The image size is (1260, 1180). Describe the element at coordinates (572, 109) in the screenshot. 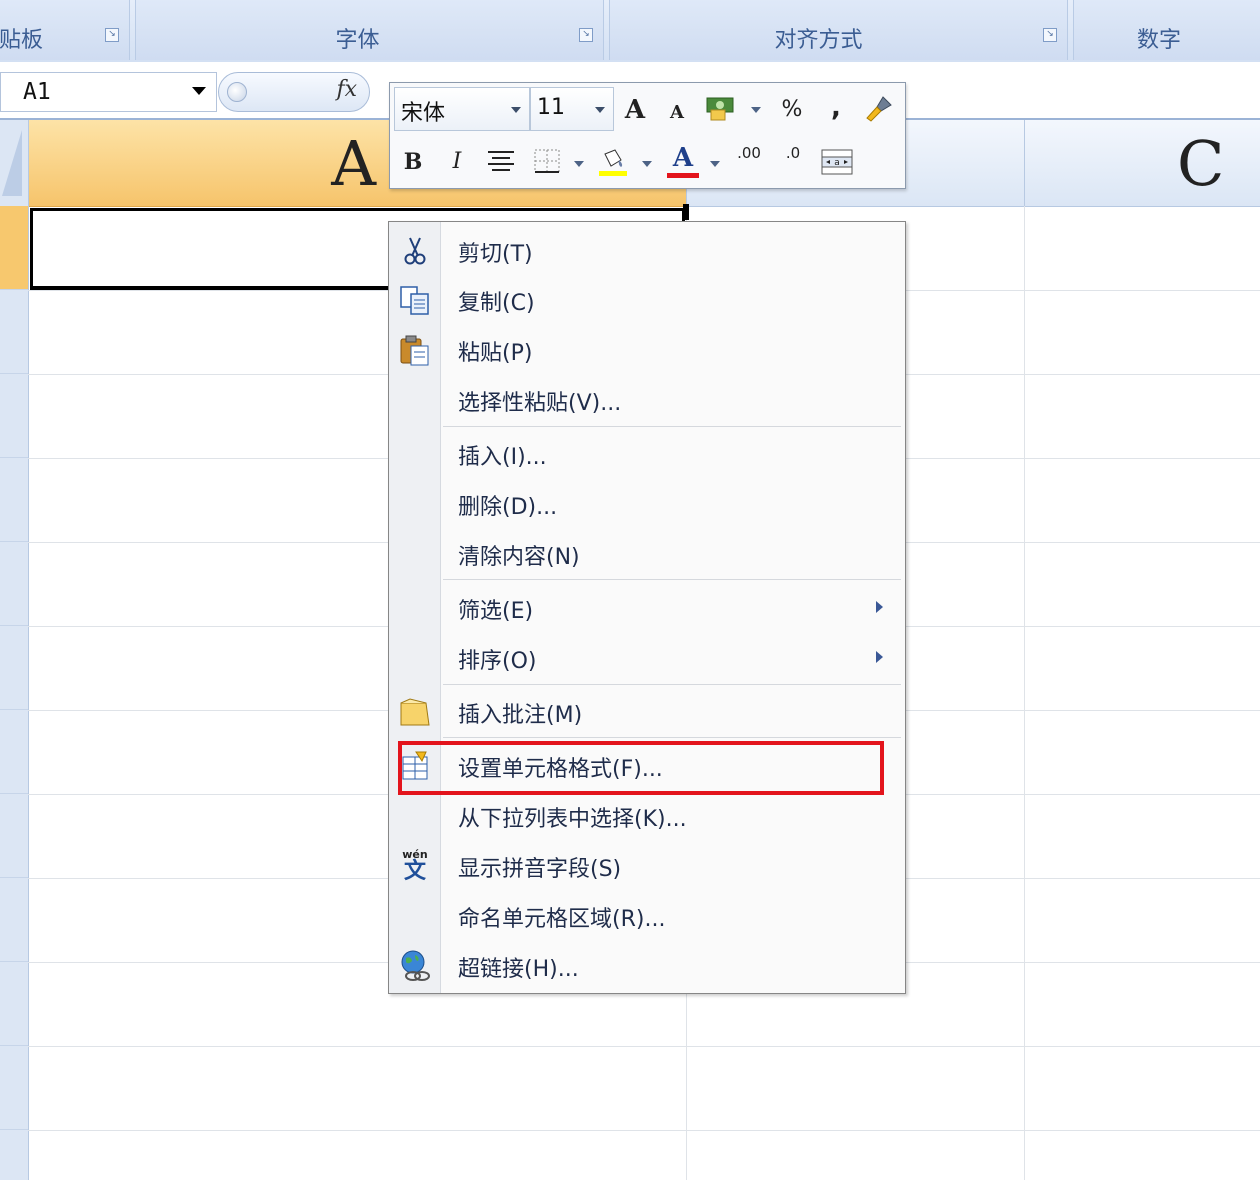

I see `font-size-combo: 11` at that location.